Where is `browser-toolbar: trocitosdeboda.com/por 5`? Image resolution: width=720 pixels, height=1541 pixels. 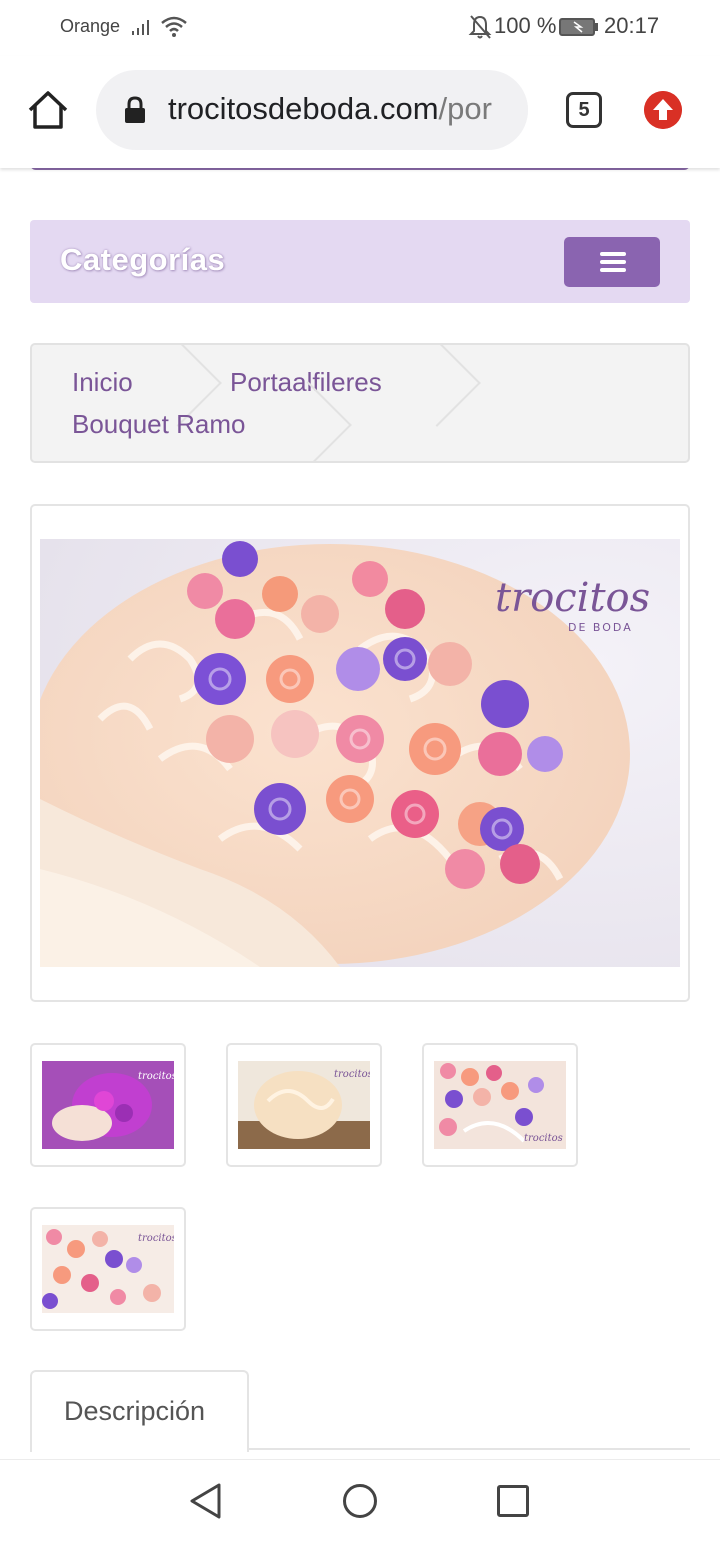 browser-toolbar: trocitosdeboda.com/por 5 is located at coordinates (360, 112).